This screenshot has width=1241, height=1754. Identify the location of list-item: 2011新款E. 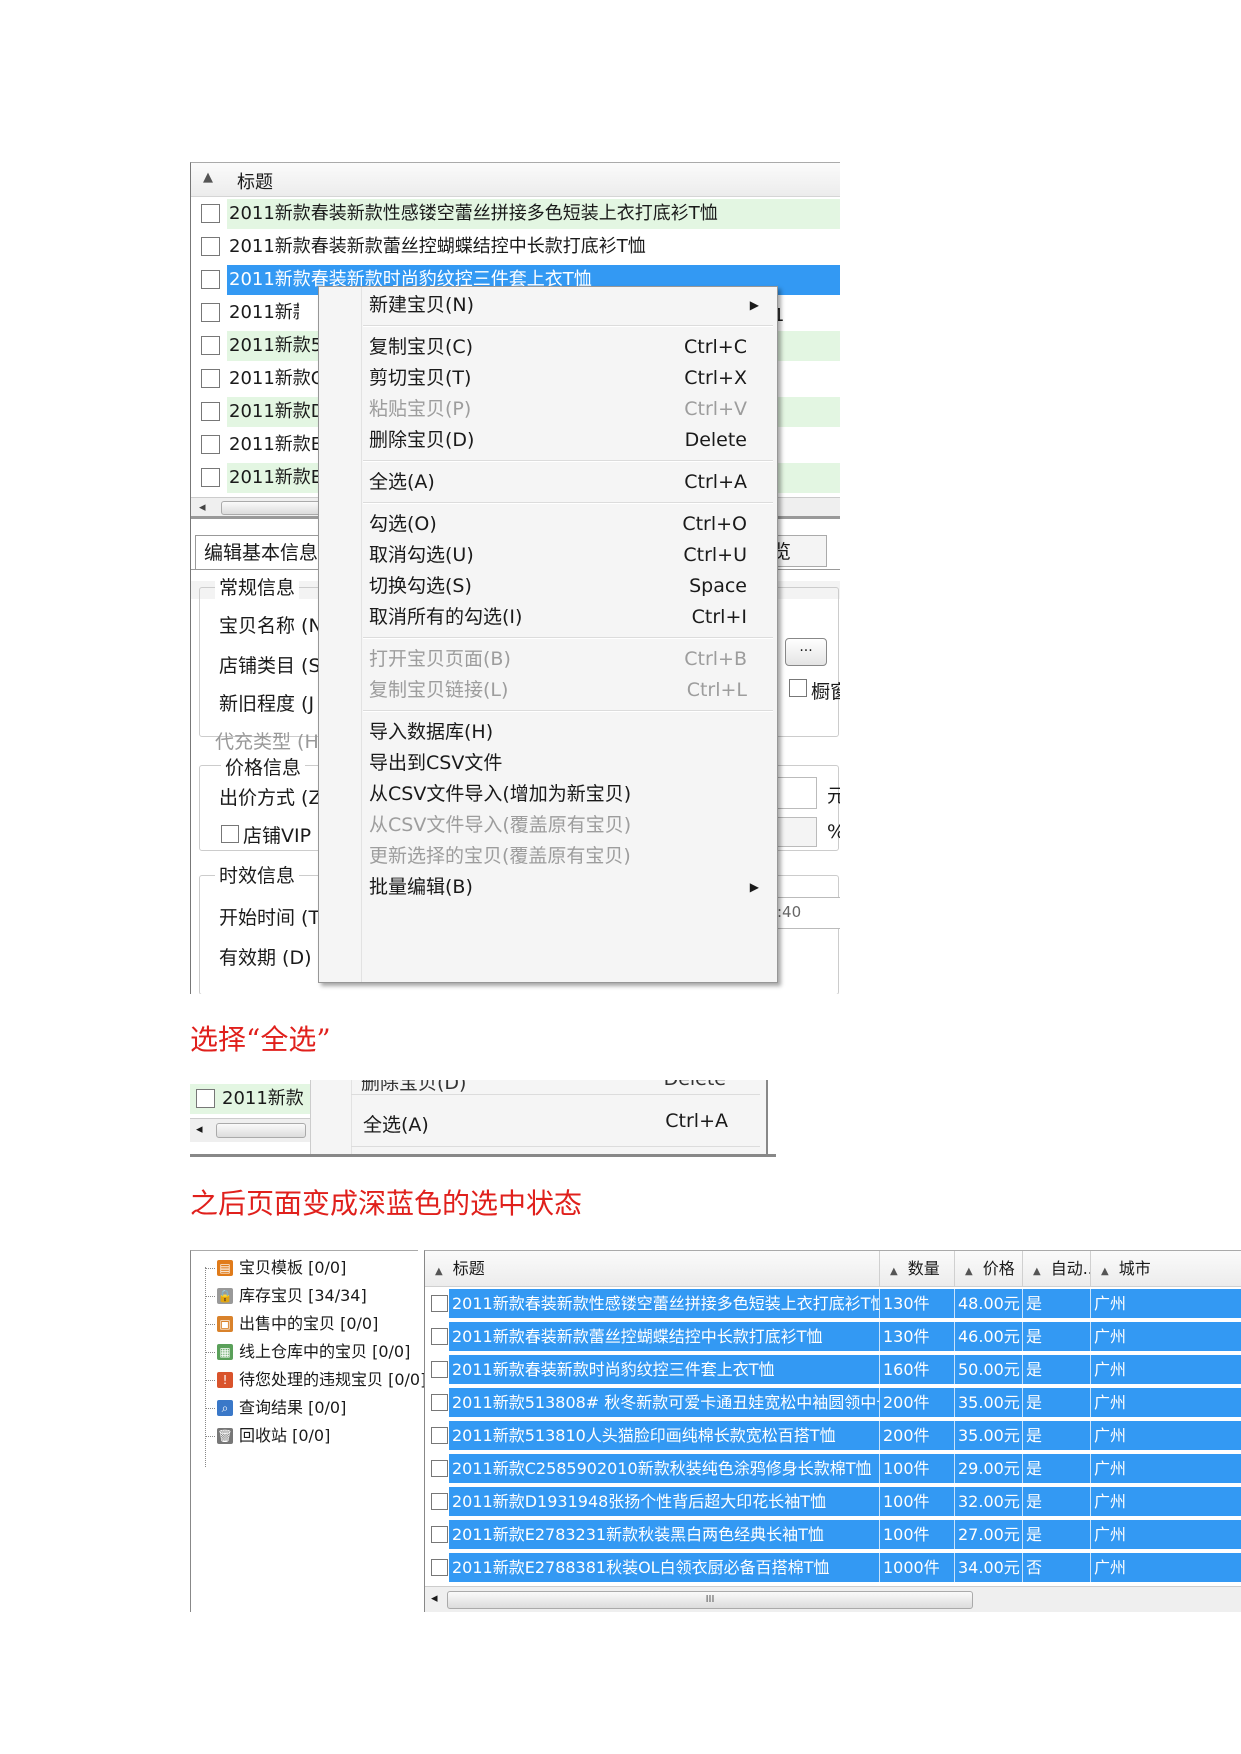
(250, 1111).